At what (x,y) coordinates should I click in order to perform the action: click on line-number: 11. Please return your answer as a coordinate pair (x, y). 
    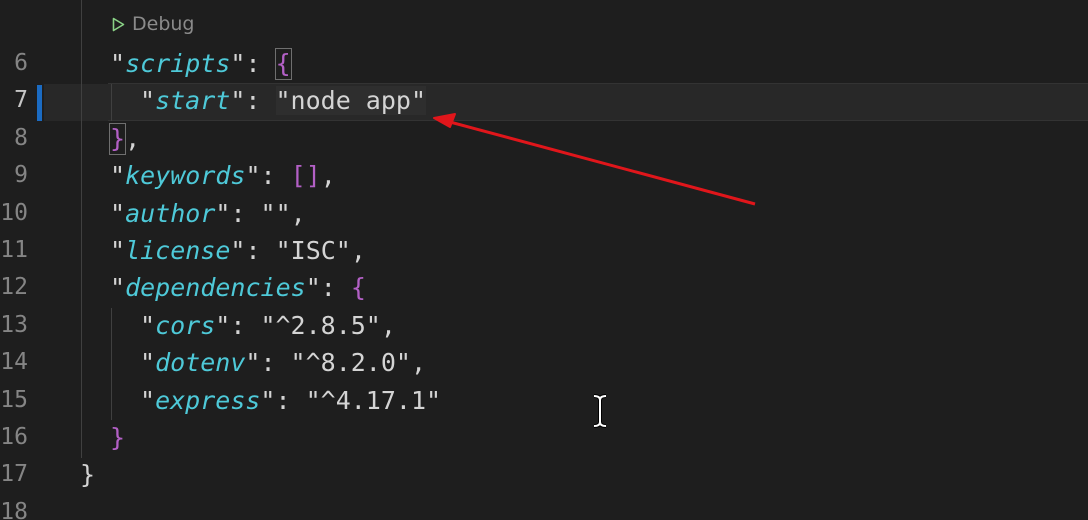
    Looking at the image, I should click on (14, 250).